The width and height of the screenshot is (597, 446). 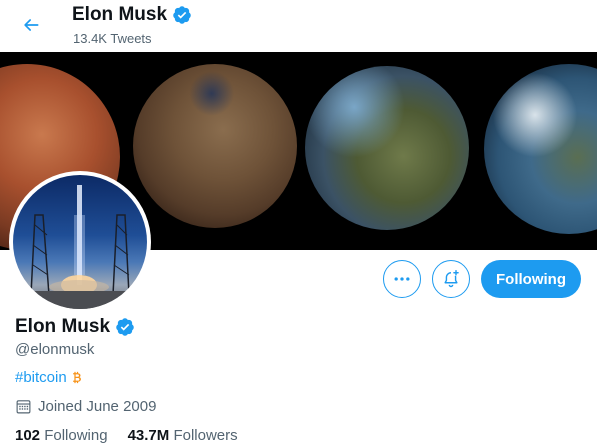 I want to click on profile-name: Elon Musk, so click(x=75, y=327).